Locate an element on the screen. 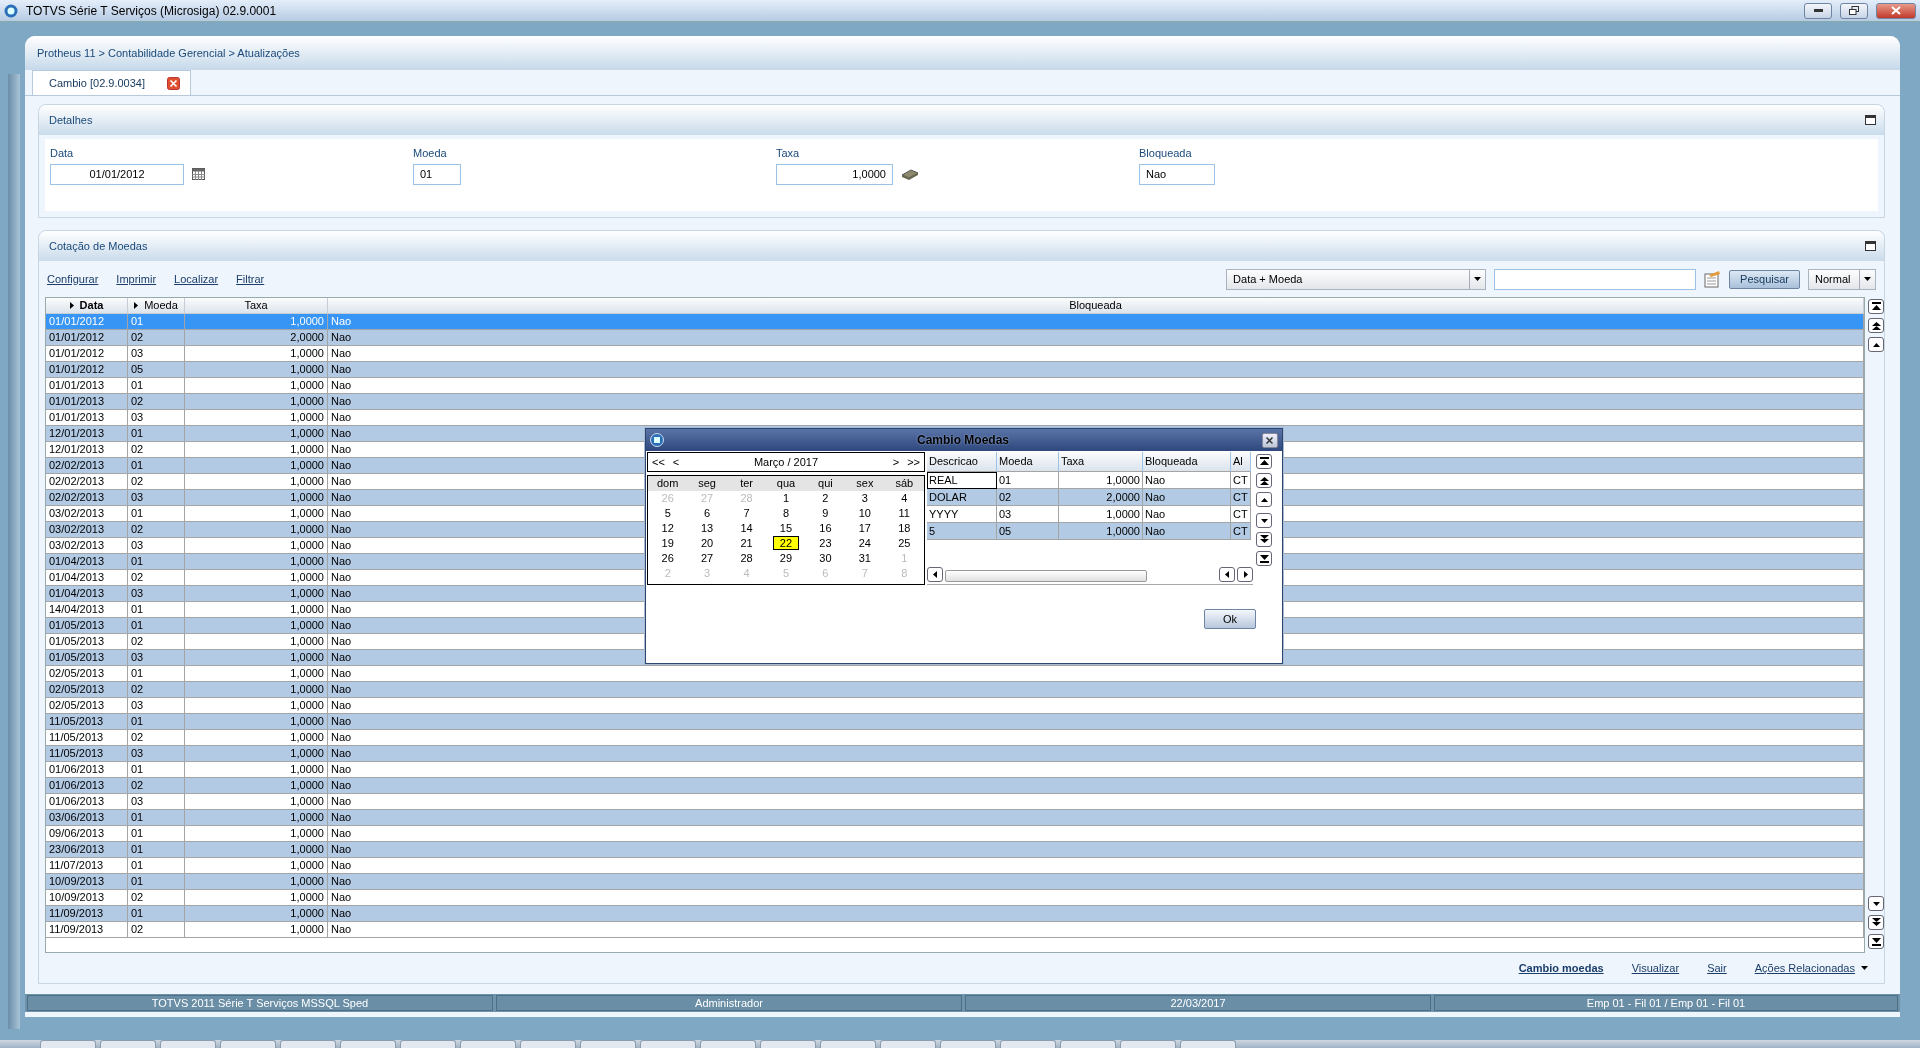 This screenshot has height=1048, width=1920. scroll-right-button is located at coordinates (1245, 574).